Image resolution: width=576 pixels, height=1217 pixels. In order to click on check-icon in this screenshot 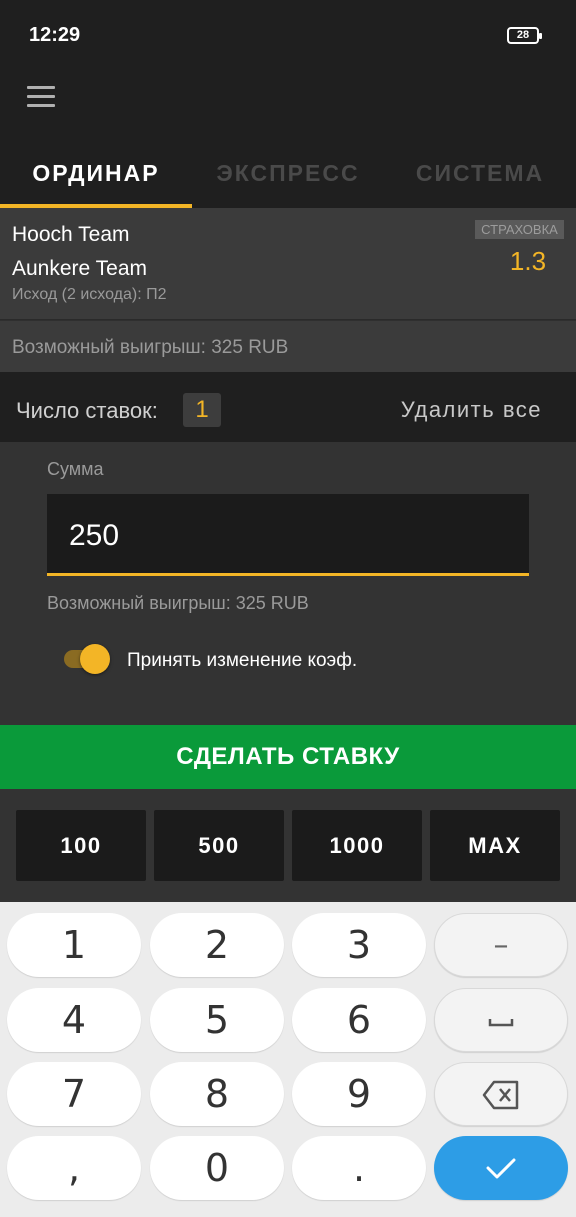, I will do `click(501, 1168)`.